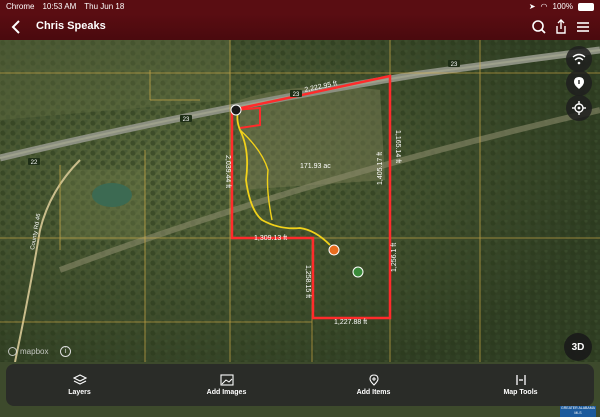 Image resolution: width=600 pixels, height=417 pixels. I want to click on add-images-label: Add Images, so click(226, 392).